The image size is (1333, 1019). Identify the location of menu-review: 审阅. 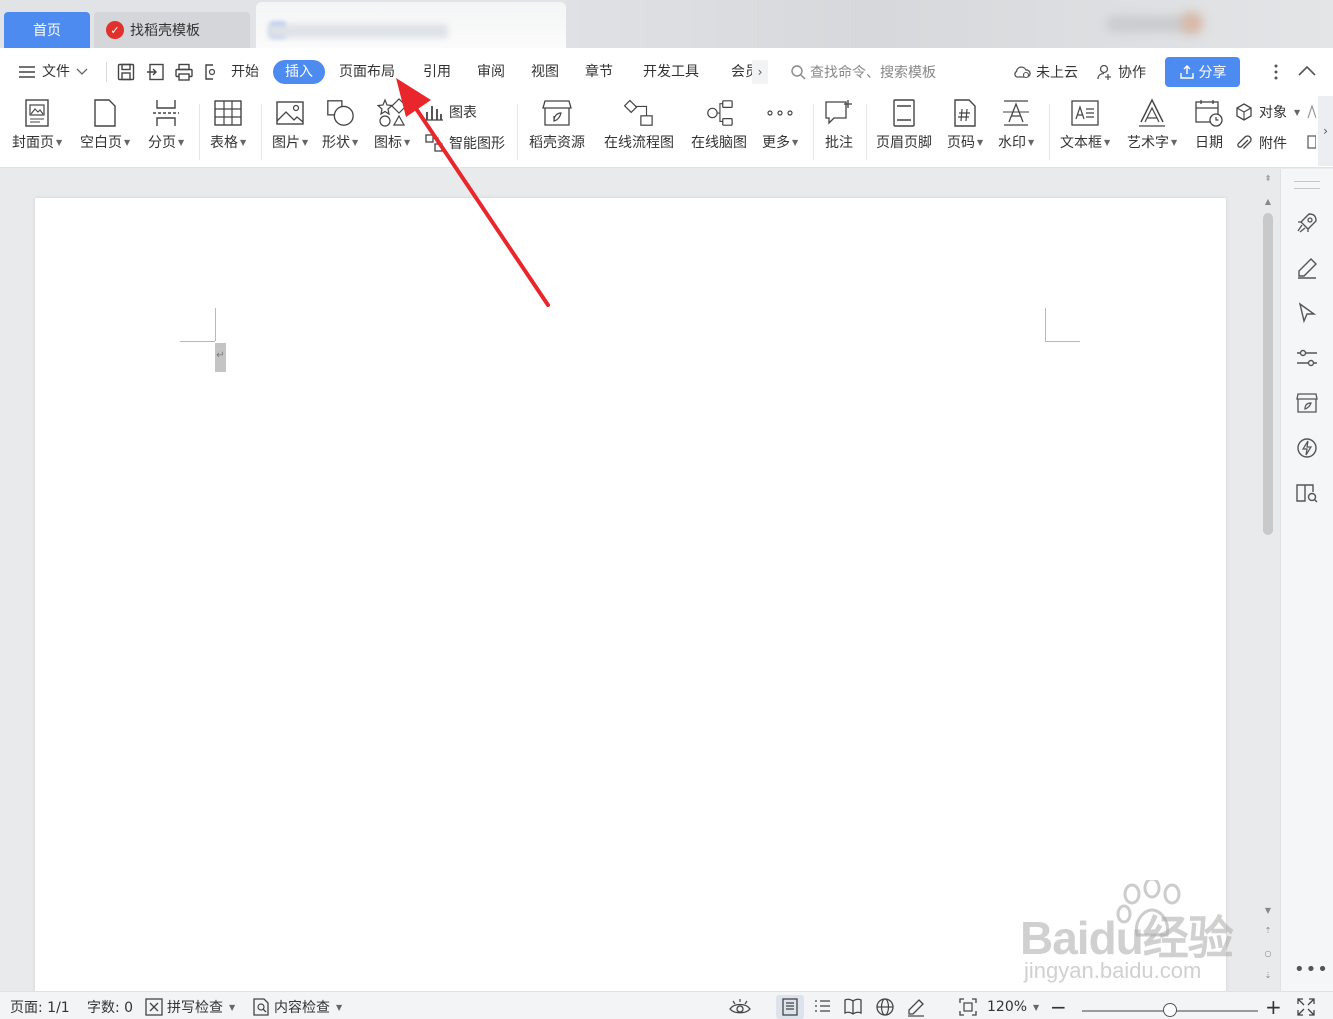
(491, 72).